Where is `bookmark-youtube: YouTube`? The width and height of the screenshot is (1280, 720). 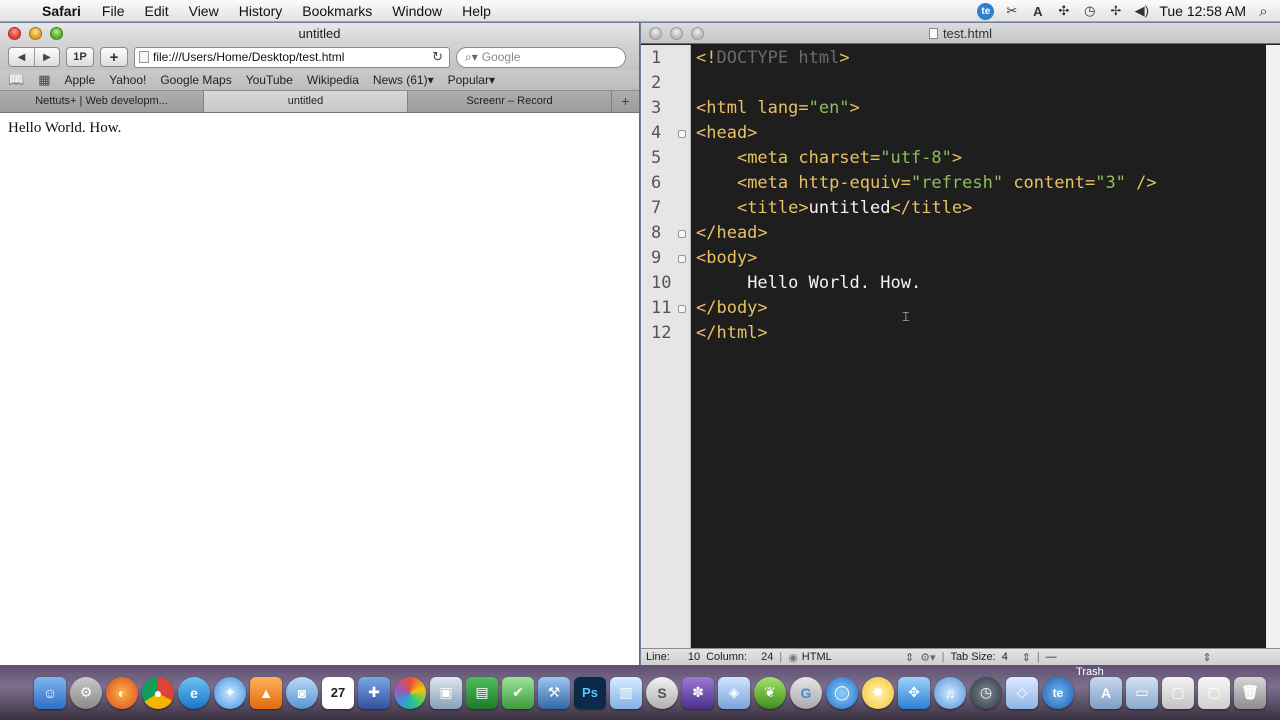
bookmark-youtube: YouTube is located at coordinates (269, 80).